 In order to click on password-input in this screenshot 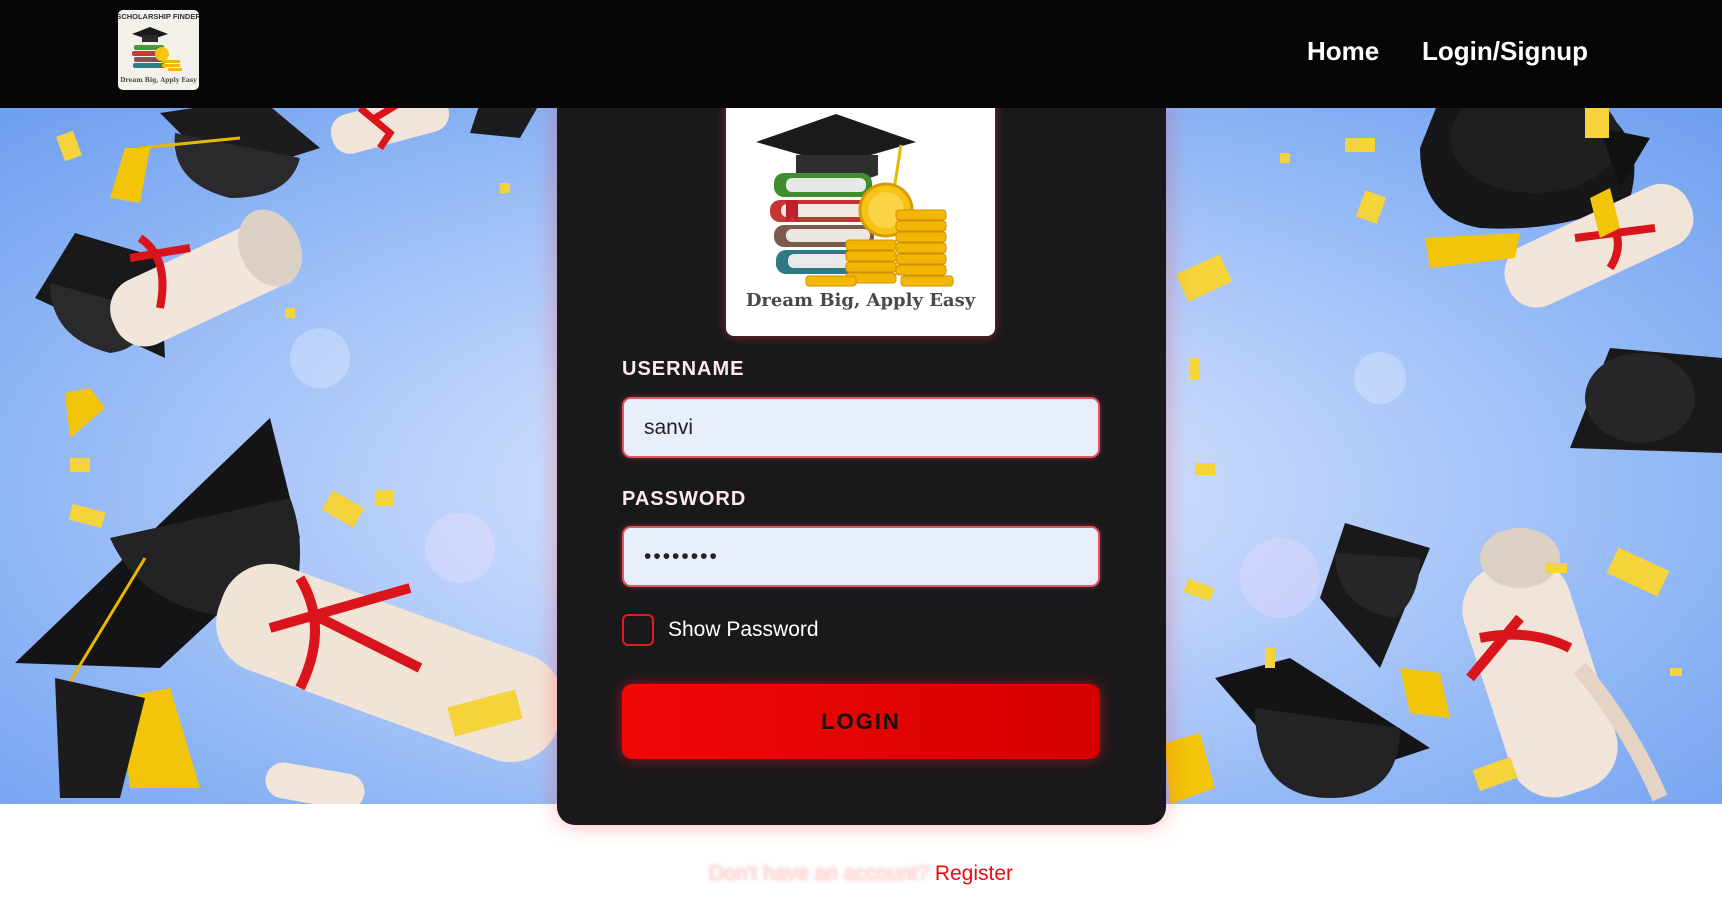, I will do `click(861, 556)`.